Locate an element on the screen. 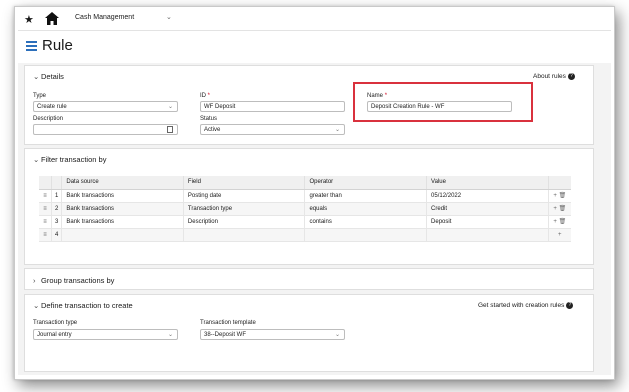 The image size is (629, 392). about-rules-link: About rules? is located at coordinates (554, 76).